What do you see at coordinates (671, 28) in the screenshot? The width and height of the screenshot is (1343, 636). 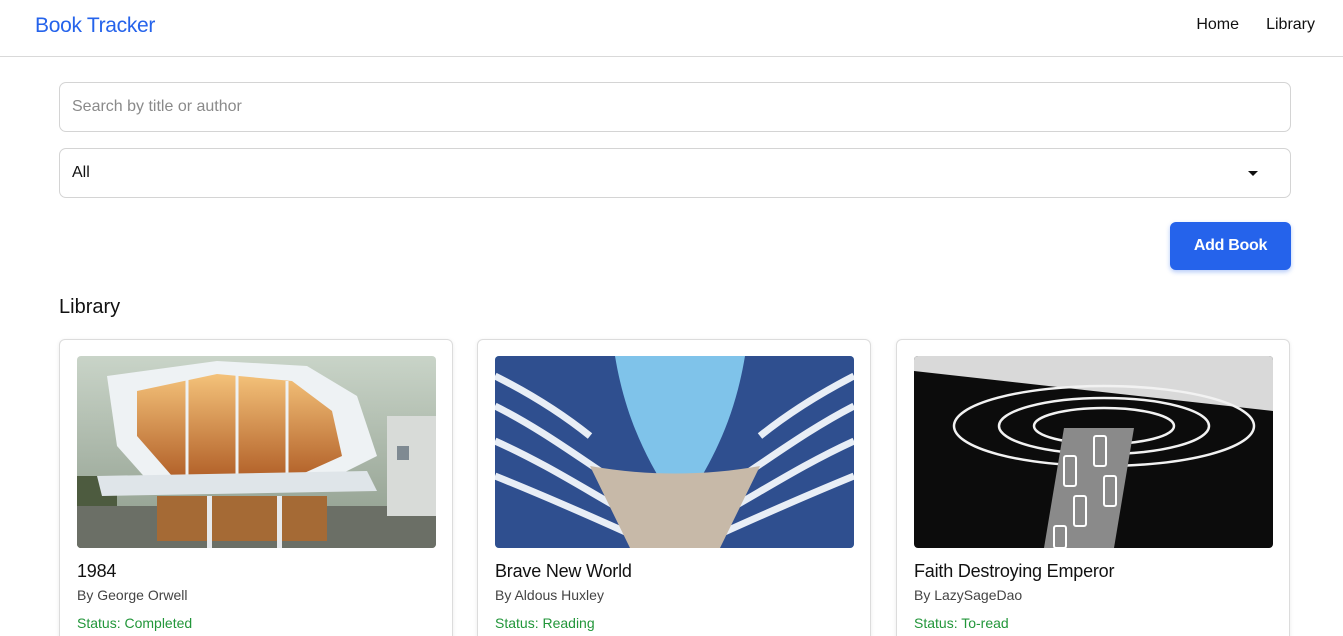 I see `top-navbar: Book Tracker Home Library` at bounding box center [671, 28].